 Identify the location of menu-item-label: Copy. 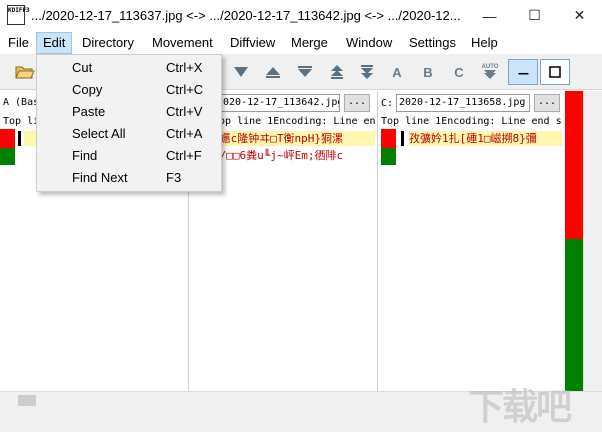
(87, 89).